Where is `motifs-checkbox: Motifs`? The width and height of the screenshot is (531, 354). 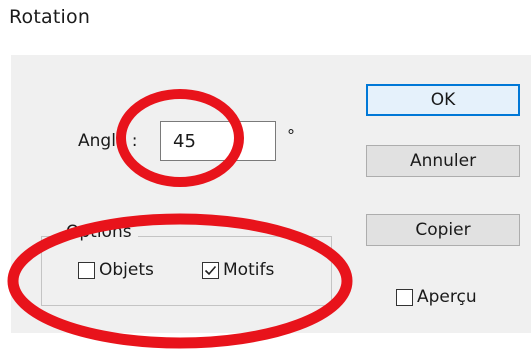
motifs-checkbox: Motifs is located at coordinates (238, 270).